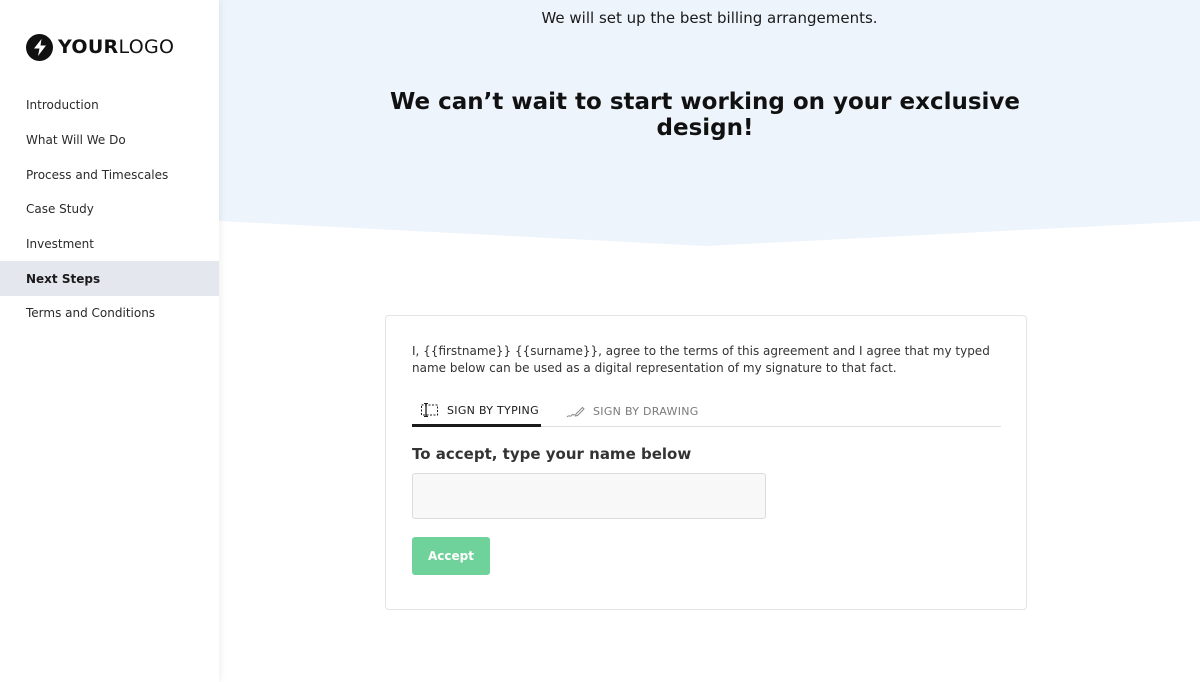 The image size is (1200, 682). What do you see at coordinates (39, 47) in the screenshot?
I see `lightning-bolt-icon` at bounding box center [39, 47].